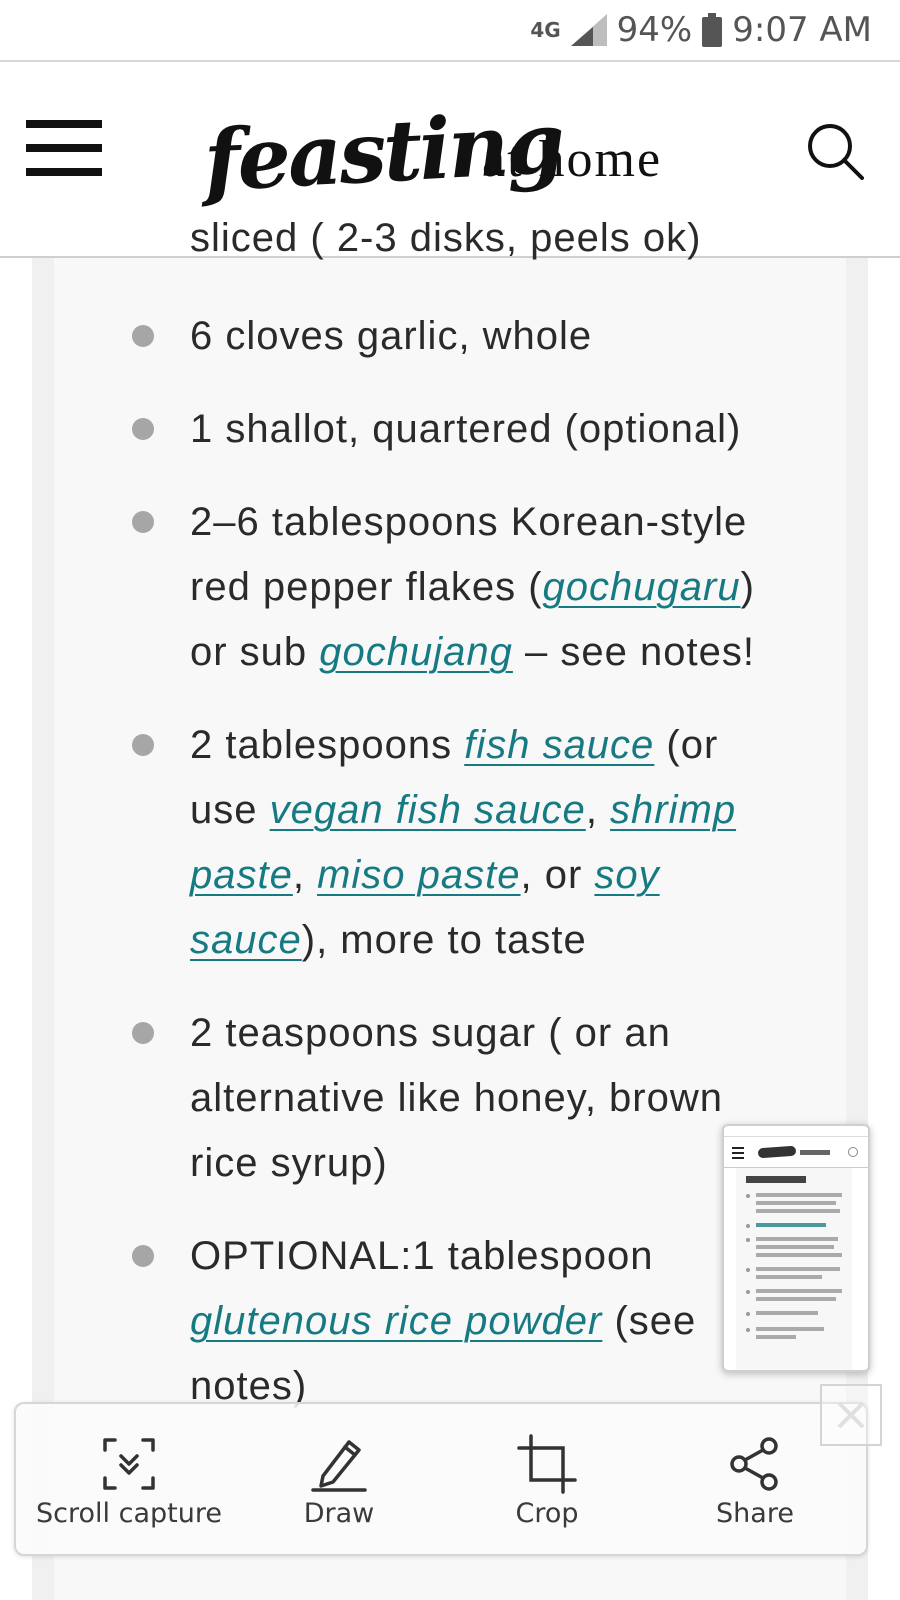 The height and width of the screenshot is (1600, 900). I want to click on capture-toolbar: Scroll capture Draw Crop Share, so click(441, 1479).